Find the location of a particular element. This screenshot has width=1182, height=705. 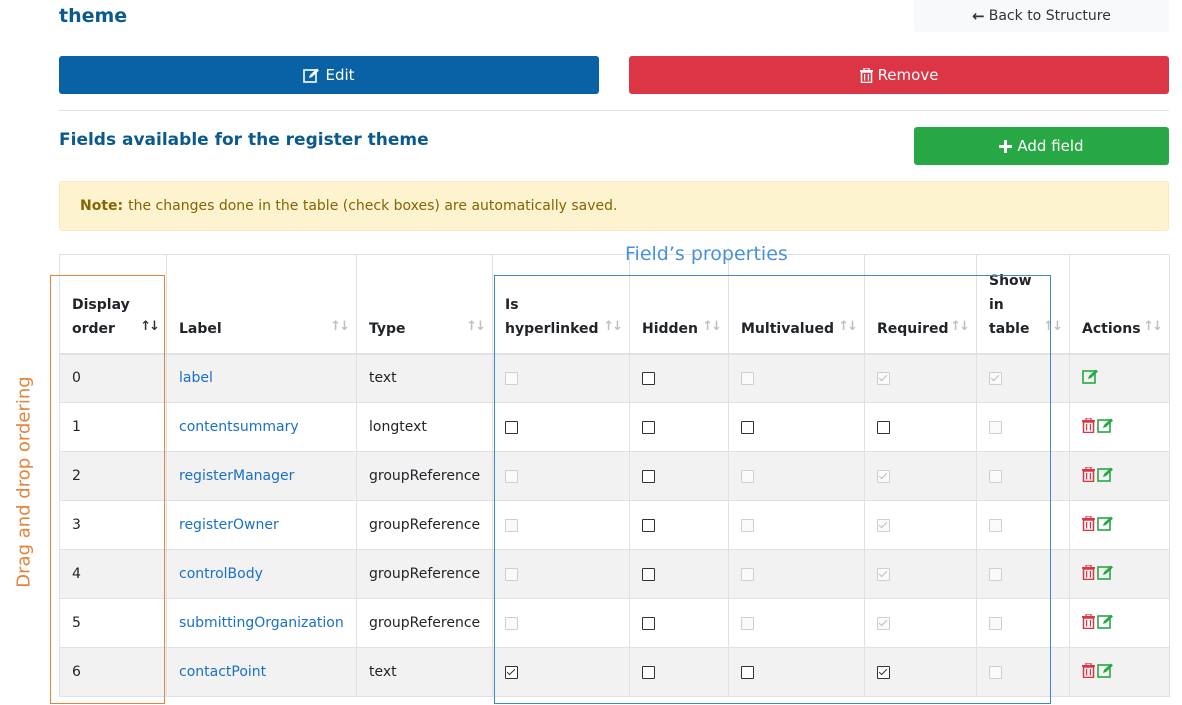

header-actions: Actions ↑↓ is located at coordinates (1119, 304).